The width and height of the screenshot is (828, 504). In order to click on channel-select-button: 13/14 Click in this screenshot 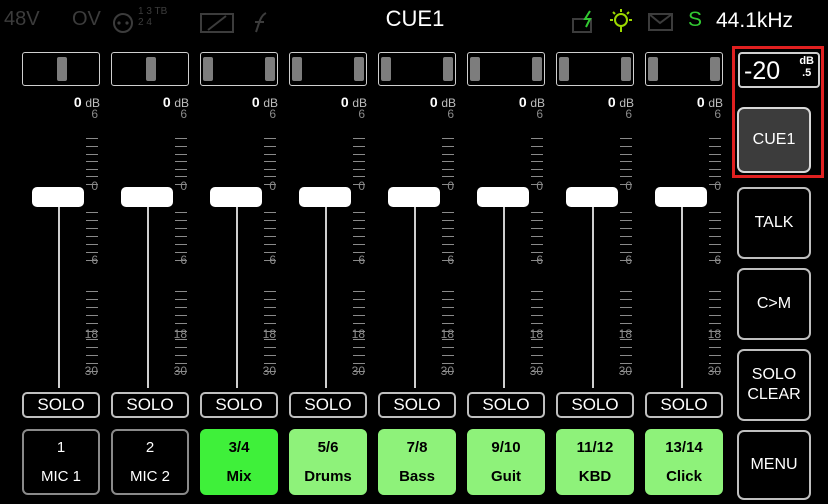, I will do `click(684, 462)`.